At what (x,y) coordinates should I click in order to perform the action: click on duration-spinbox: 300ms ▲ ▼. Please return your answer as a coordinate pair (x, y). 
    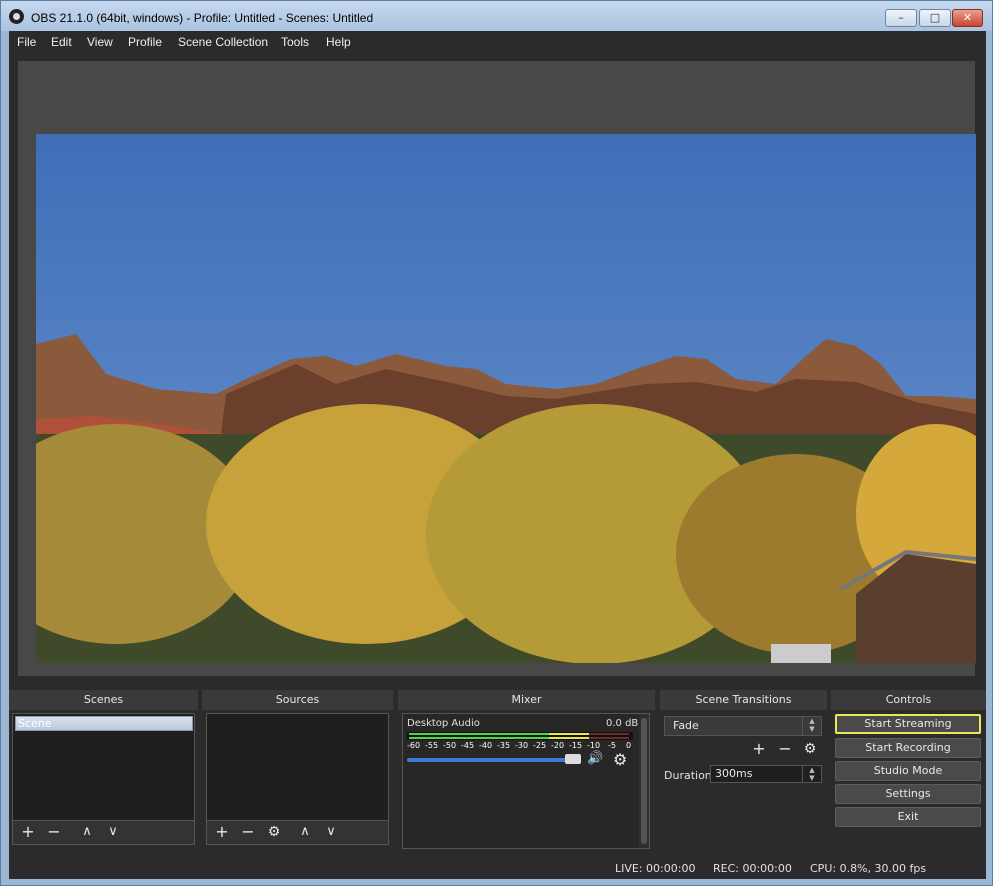
    Looking at the image, I should click on (766, 774).